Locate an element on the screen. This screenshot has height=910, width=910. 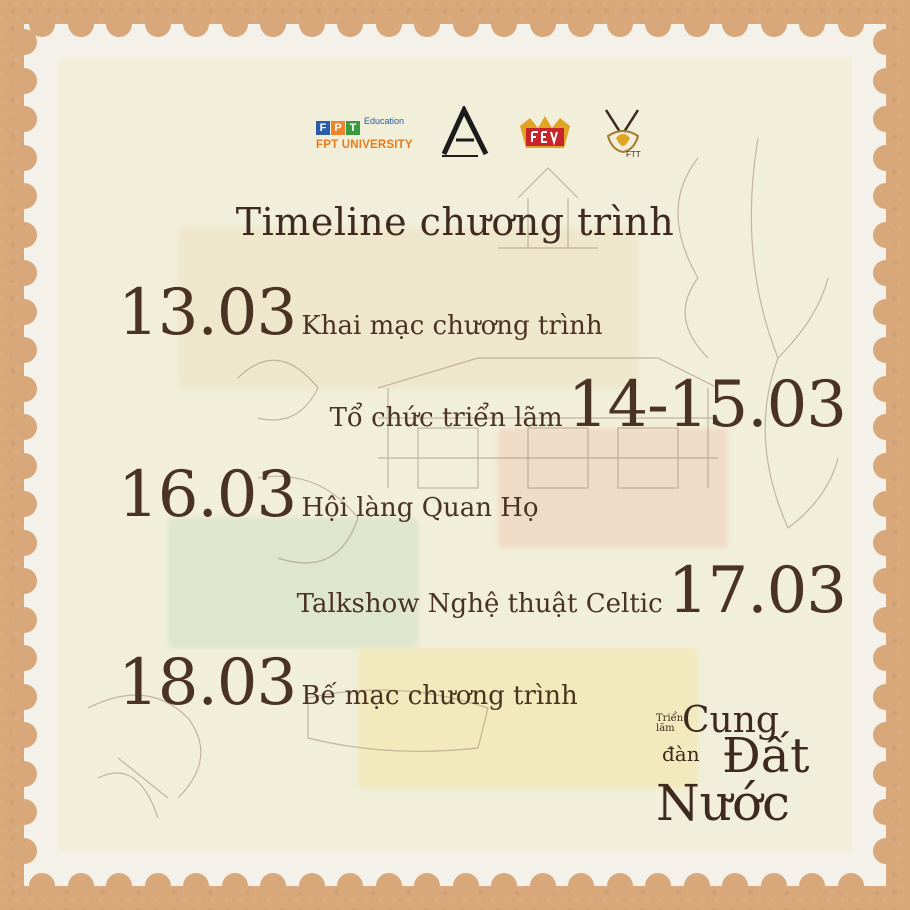
exhibition-brand-mark: Triển lãm Cung đàn Đất Nước is located at coordinates (751, 776).